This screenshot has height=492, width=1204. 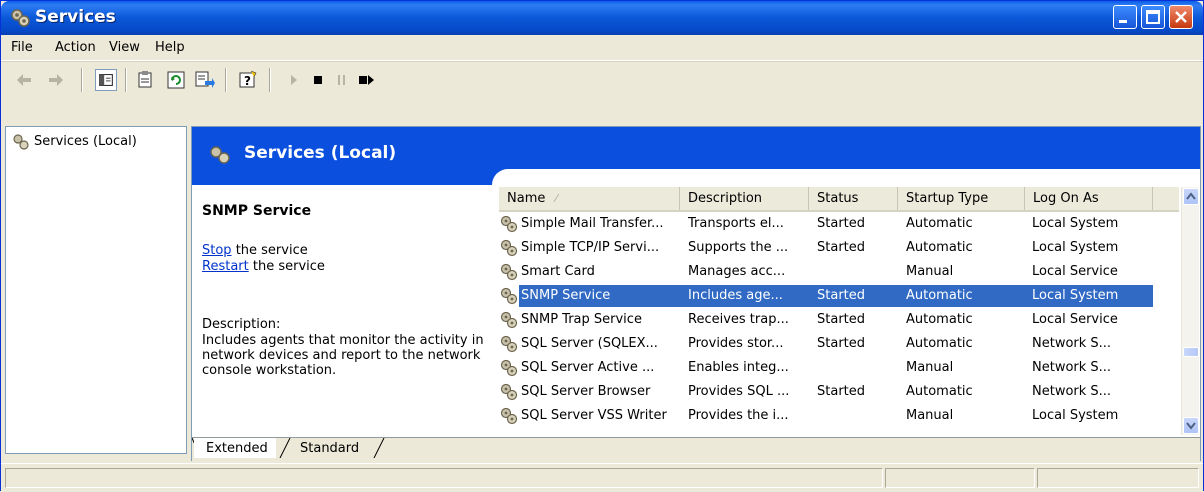 I want to click on scroll-thumb, so click(x=1191, y=352).